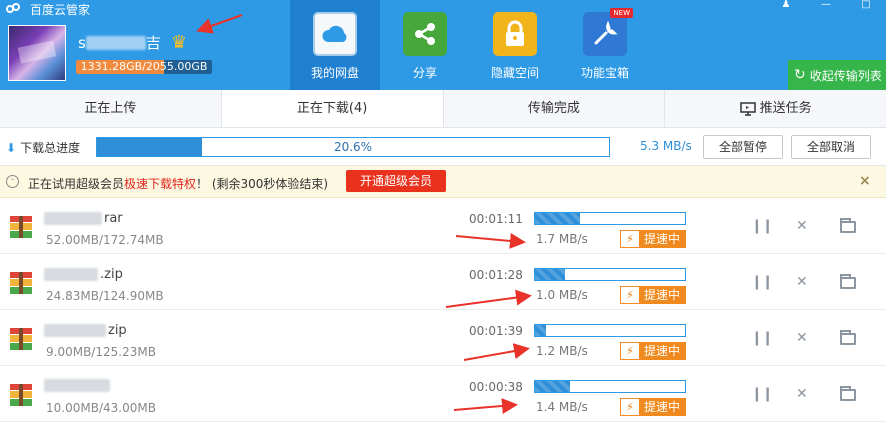  What do you see at coordinates (396, 181) in the screenshot?
I see `open-super-vip-button: 开通超级会员` at bounding box center [396, 181].